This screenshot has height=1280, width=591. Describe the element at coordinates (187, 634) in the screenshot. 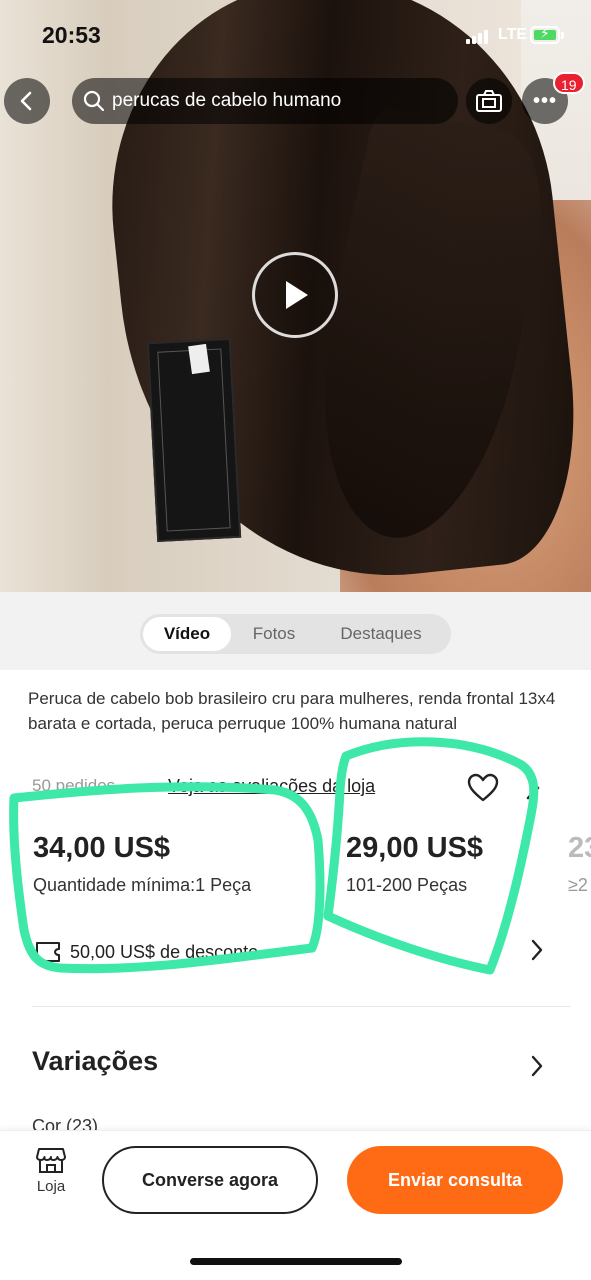

I see `tab-video: Vídeo` at that location.